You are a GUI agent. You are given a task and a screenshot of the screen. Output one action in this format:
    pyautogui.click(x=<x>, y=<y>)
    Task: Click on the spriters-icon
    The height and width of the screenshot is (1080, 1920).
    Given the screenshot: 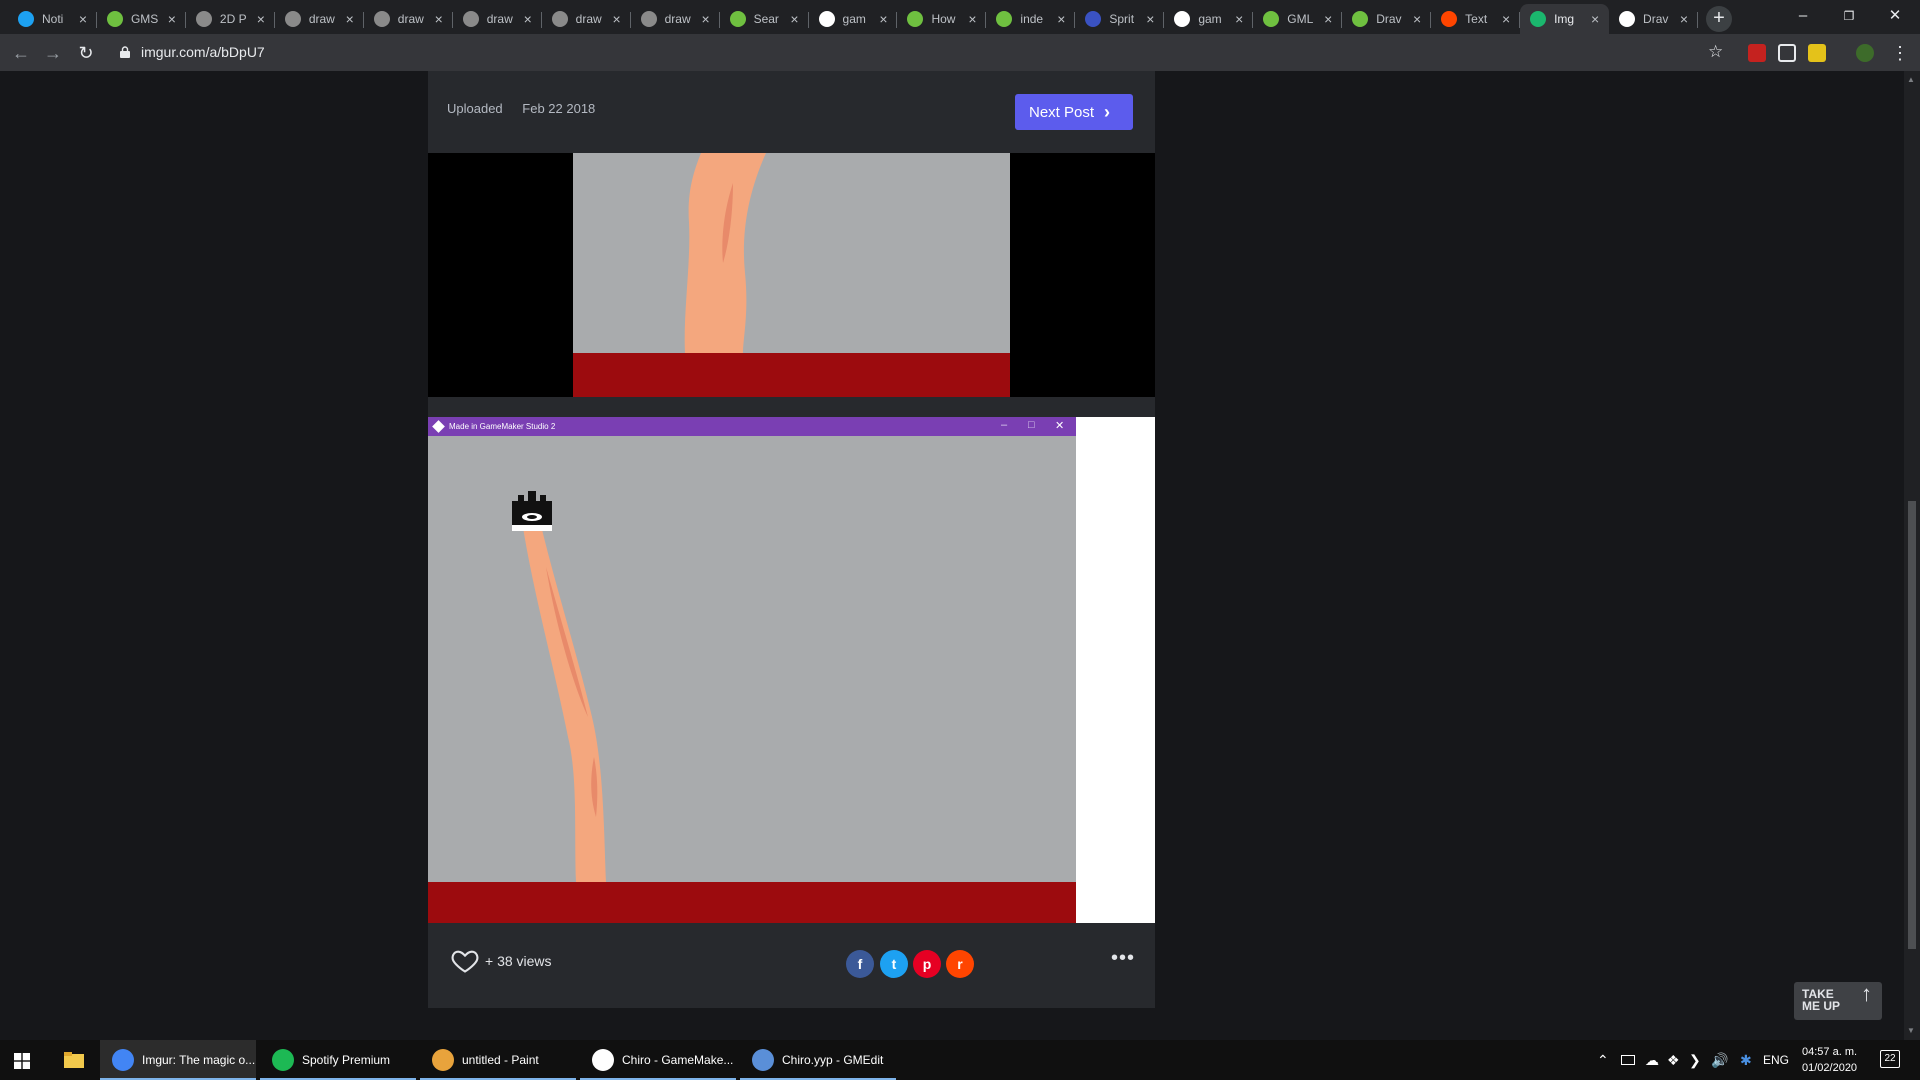 What is the action you would take?
    pyautogui.click(x=1093, y=19)
    